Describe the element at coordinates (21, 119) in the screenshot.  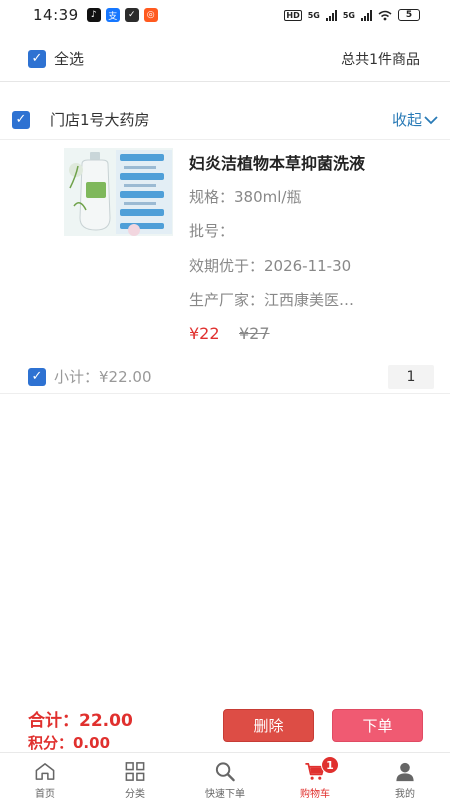
I see `store-checkbox: ✓` at that location.